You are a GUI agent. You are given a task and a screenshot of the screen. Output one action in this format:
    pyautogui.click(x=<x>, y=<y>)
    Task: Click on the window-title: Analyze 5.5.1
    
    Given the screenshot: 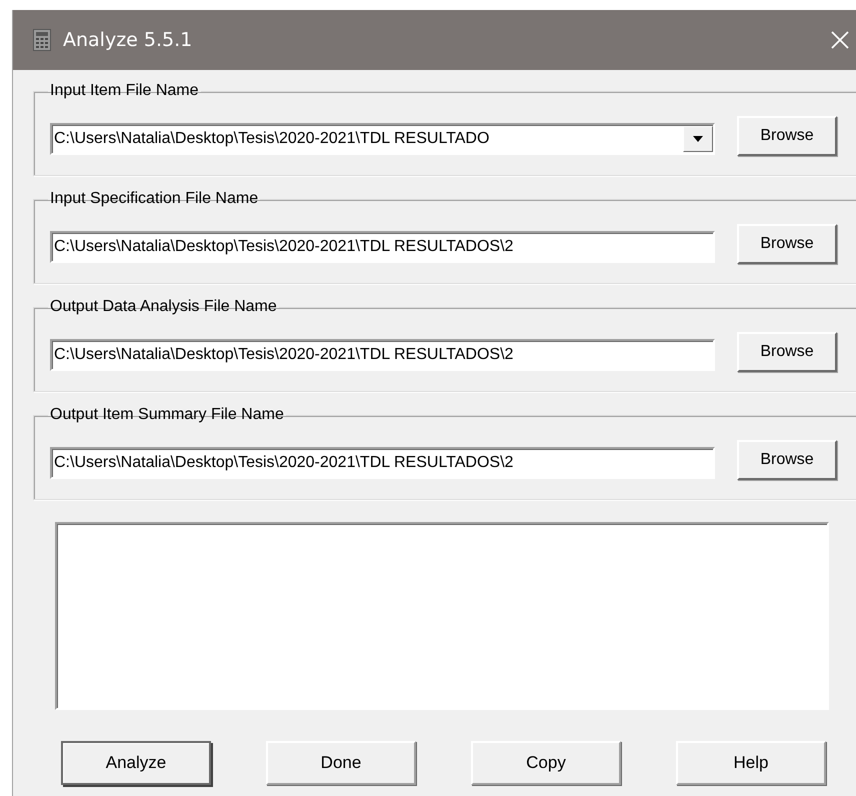 What is the action you would take?
    pyautogui.click(x=128, y=40)
    